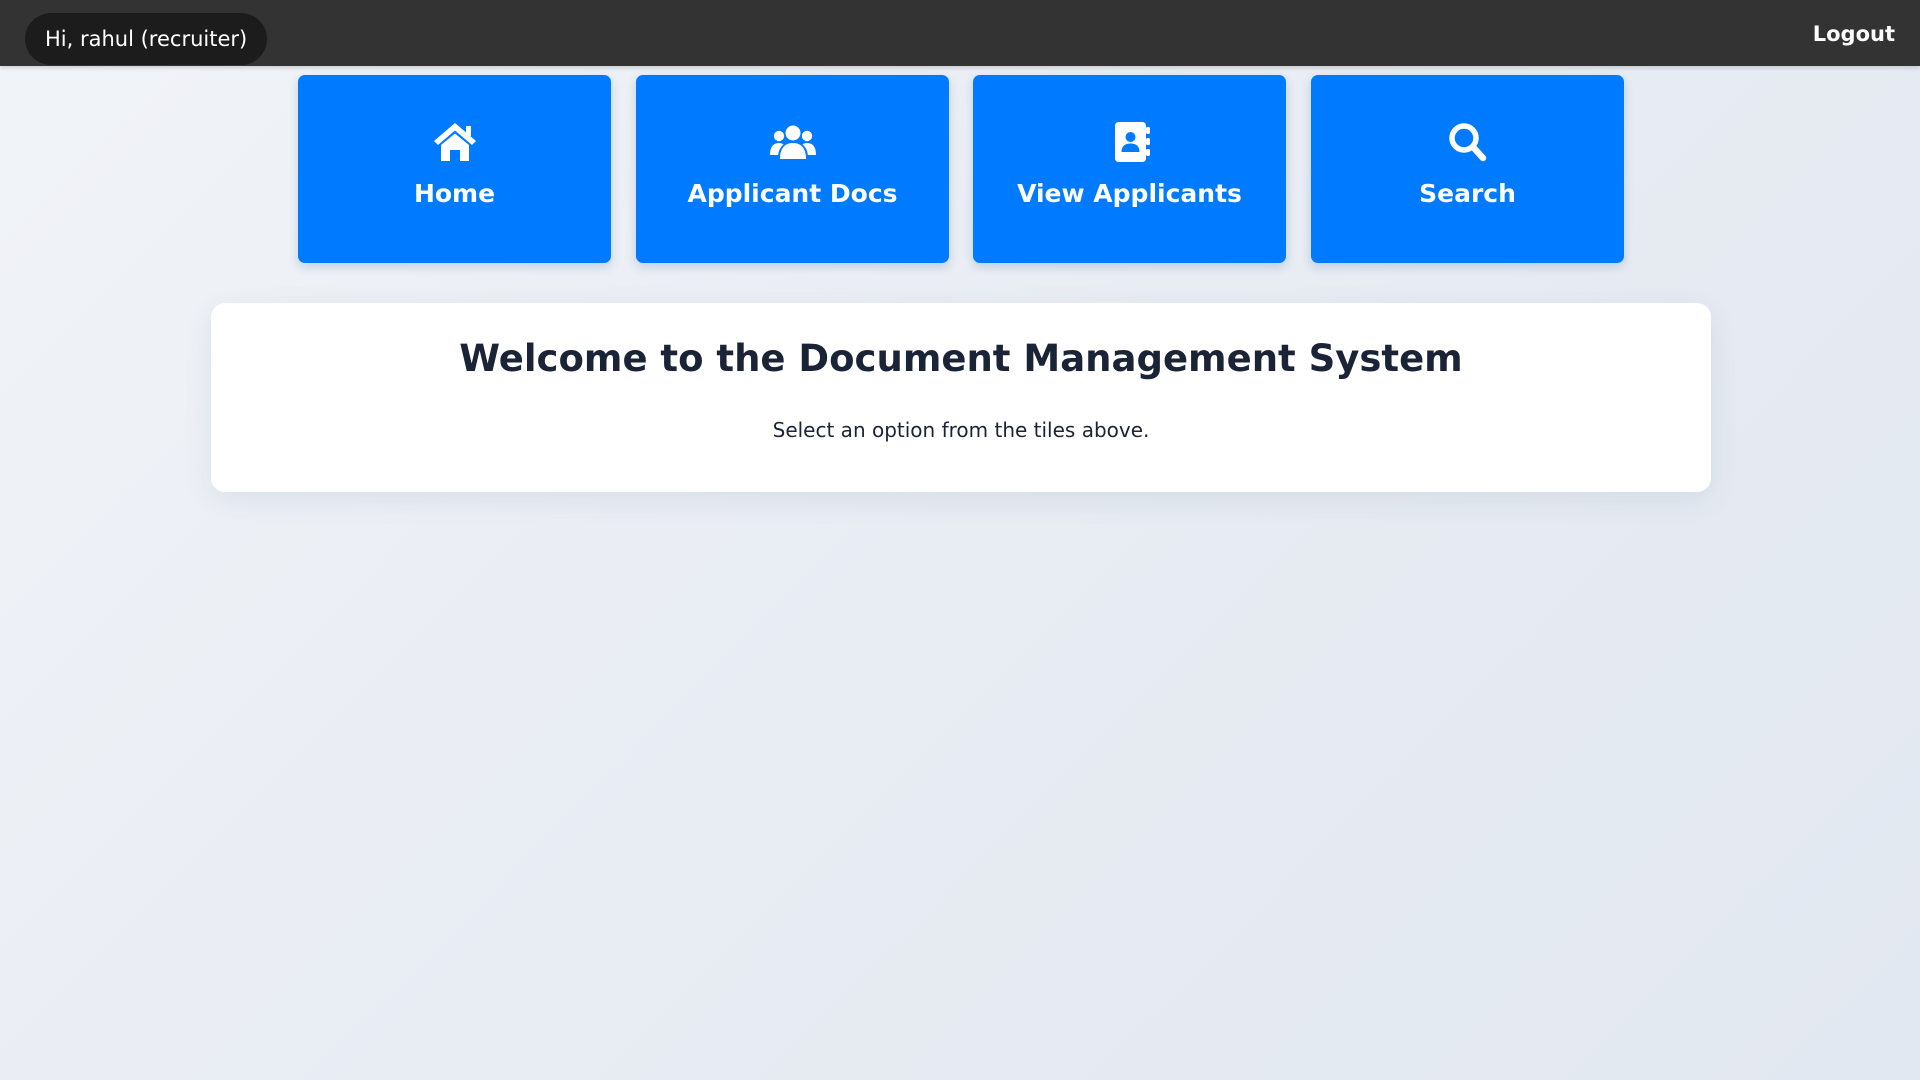 This screenshot has width=1920, height=1080. Describe the element at coordinates (792, 193) in the screenshot. I see `tile-applicant-docs-label: Applicant Docs` at that location.